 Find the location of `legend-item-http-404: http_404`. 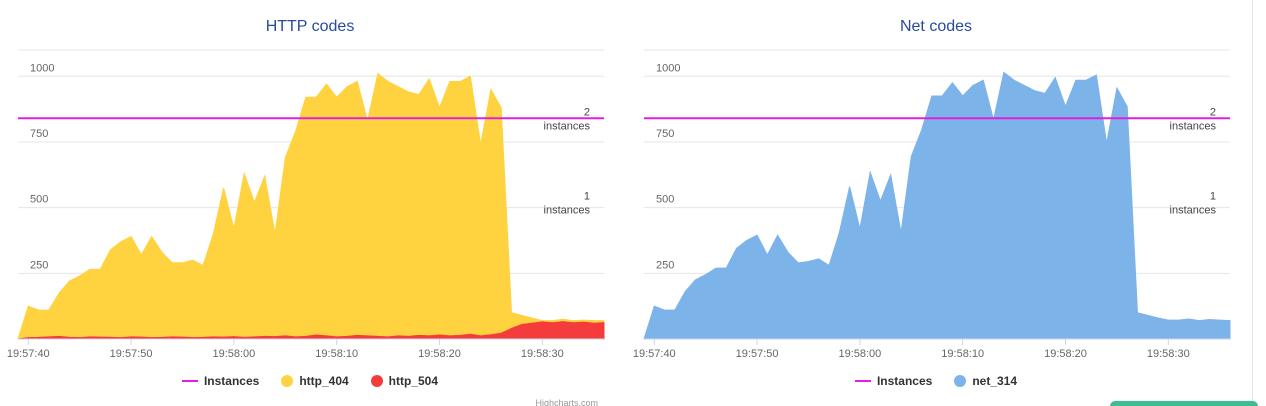

legend-item-http-404: http_404 is located at coordinates (315, 381).